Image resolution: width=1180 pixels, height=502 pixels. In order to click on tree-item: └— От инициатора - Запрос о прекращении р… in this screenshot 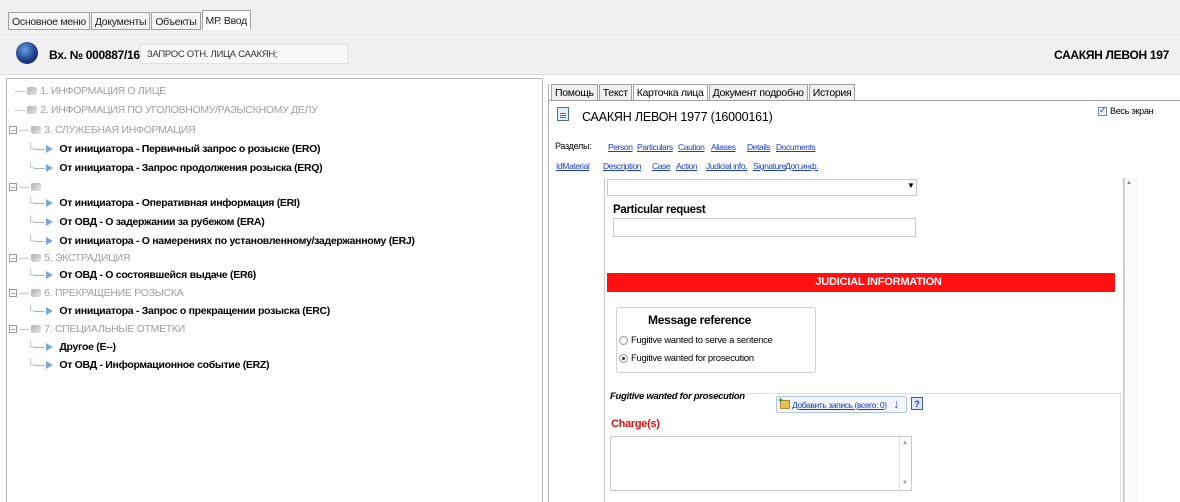, I will do `click(178, 311)`.